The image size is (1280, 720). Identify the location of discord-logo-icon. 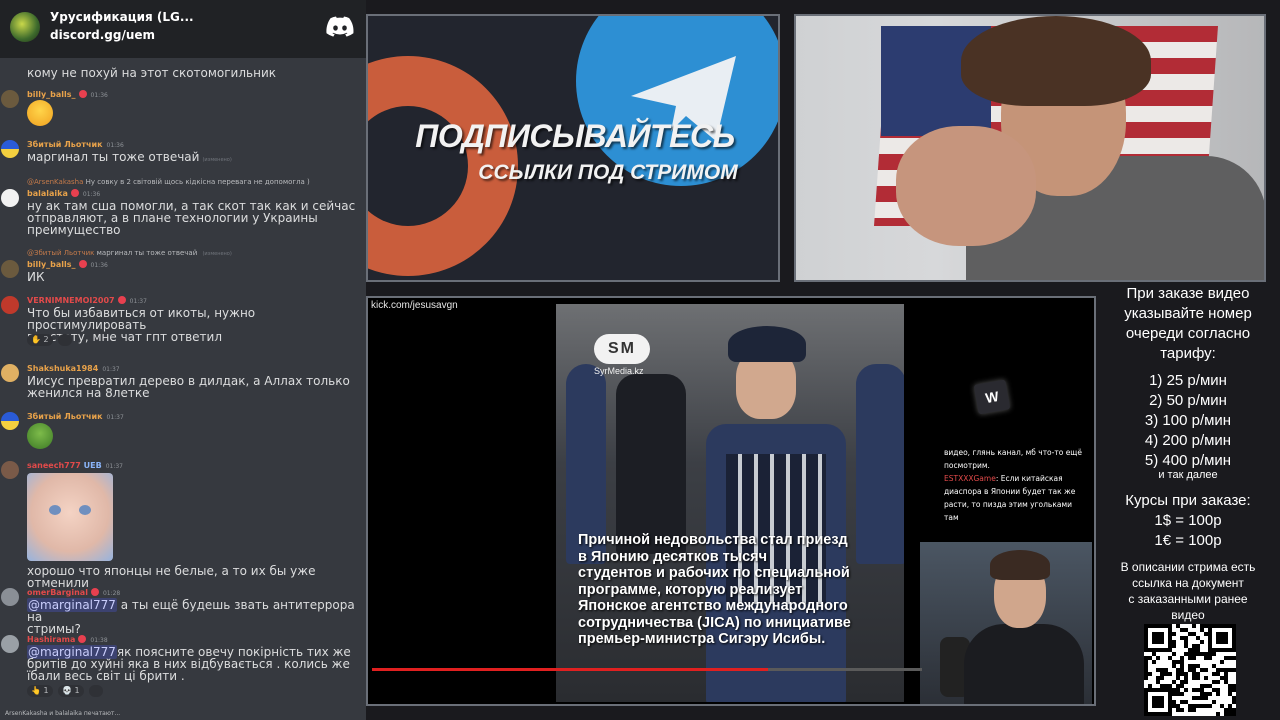
(340, 26).